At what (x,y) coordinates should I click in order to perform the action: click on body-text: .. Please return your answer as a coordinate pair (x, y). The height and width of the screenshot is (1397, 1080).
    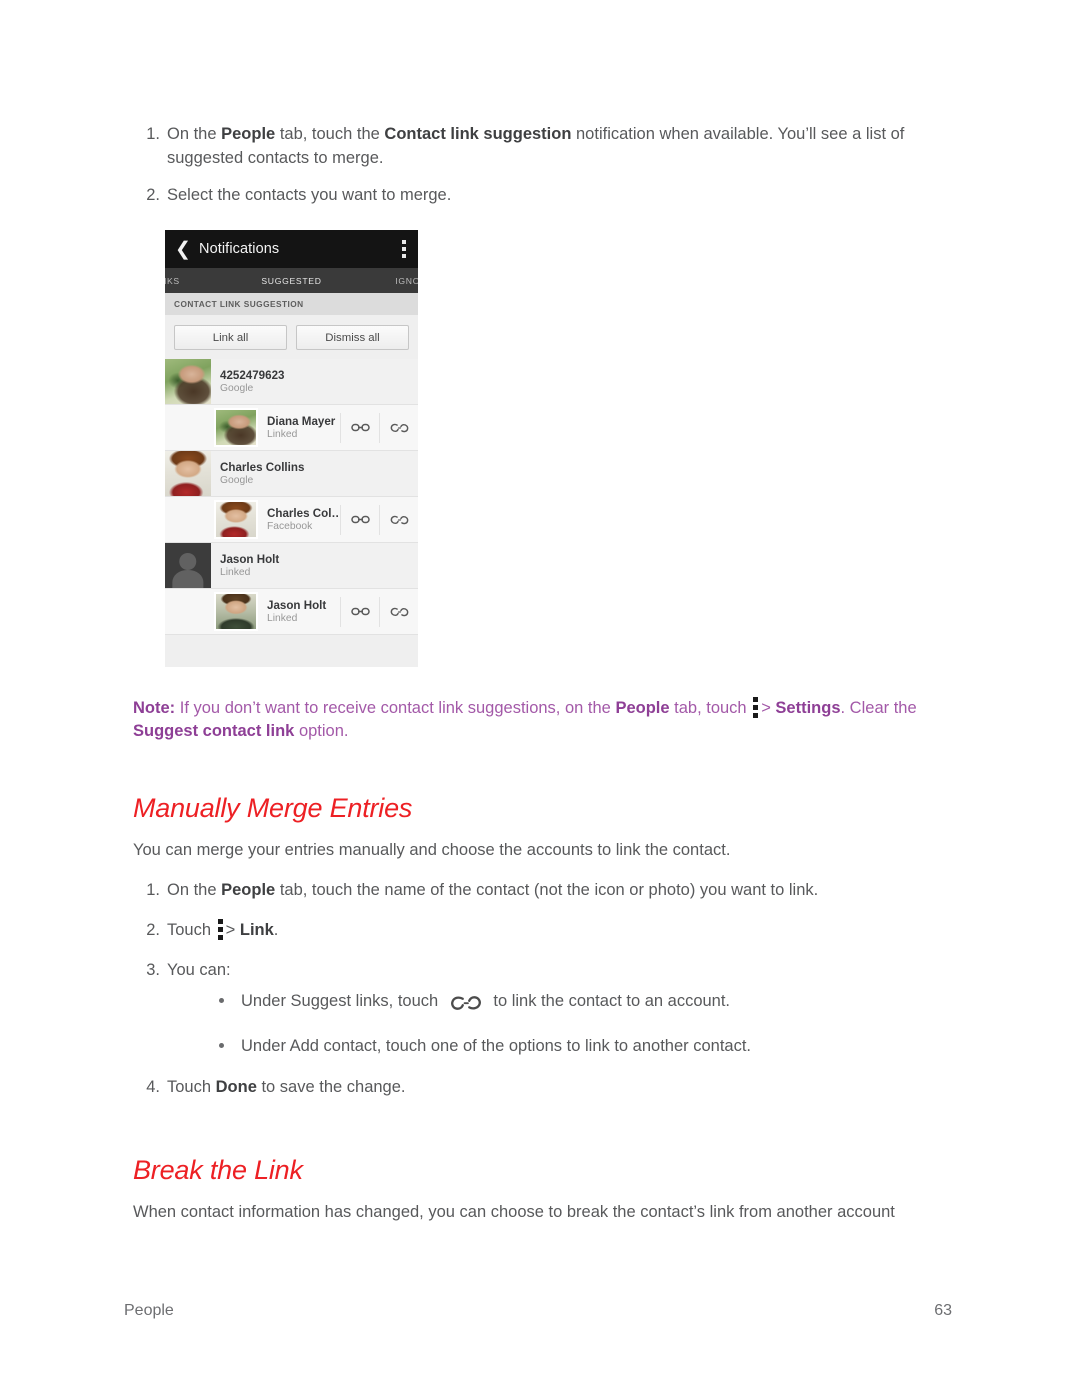
    Looking at the image, I should click on (276, 930).